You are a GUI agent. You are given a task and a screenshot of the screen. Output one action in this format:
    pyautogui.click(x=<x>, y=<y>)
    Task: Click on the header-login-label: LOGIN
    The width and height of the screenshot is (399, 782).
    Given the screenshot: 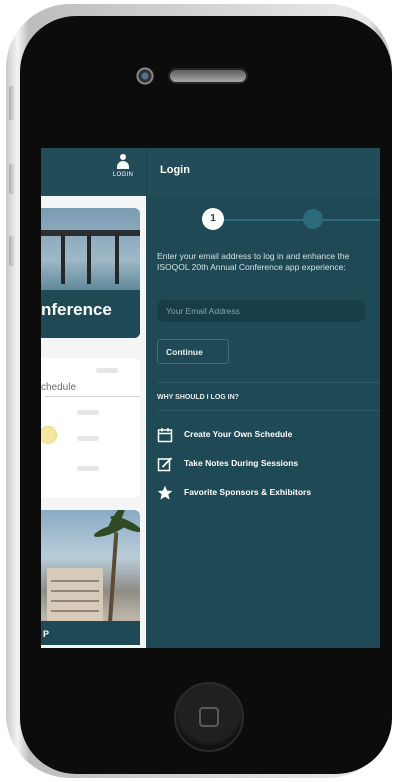 What is the action you would take?
    pyautogui.click(x=123, y=175)
    